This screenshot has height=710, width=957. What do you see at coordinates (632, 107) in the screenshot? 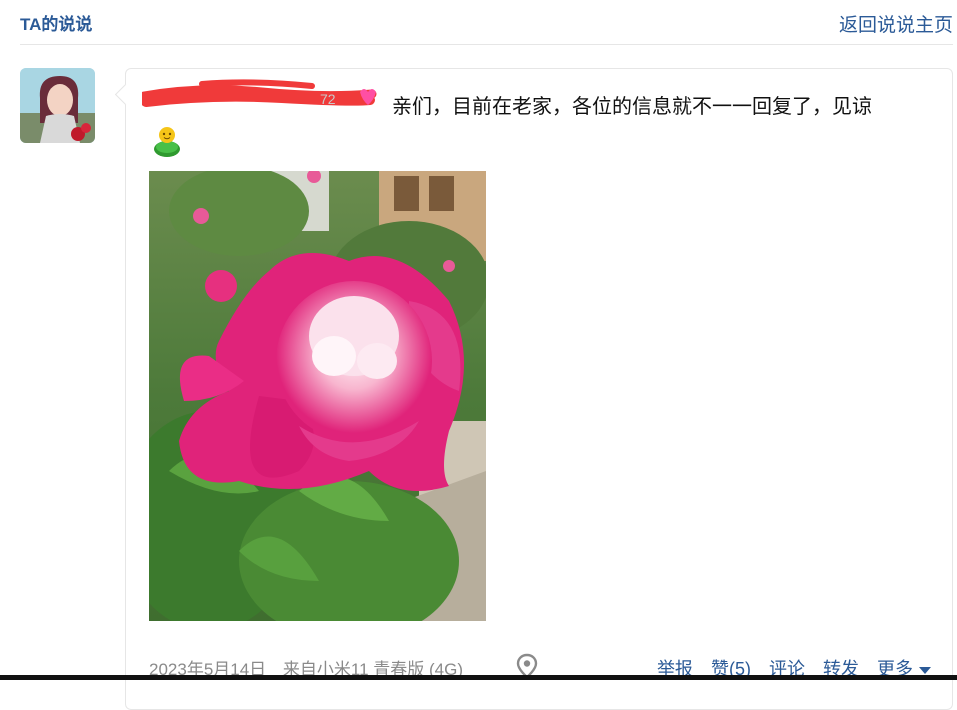
I see `post-text: 亲们，目前在老家，各位的信息就不一一回复了，见谅` at bounding box center [632, 107].